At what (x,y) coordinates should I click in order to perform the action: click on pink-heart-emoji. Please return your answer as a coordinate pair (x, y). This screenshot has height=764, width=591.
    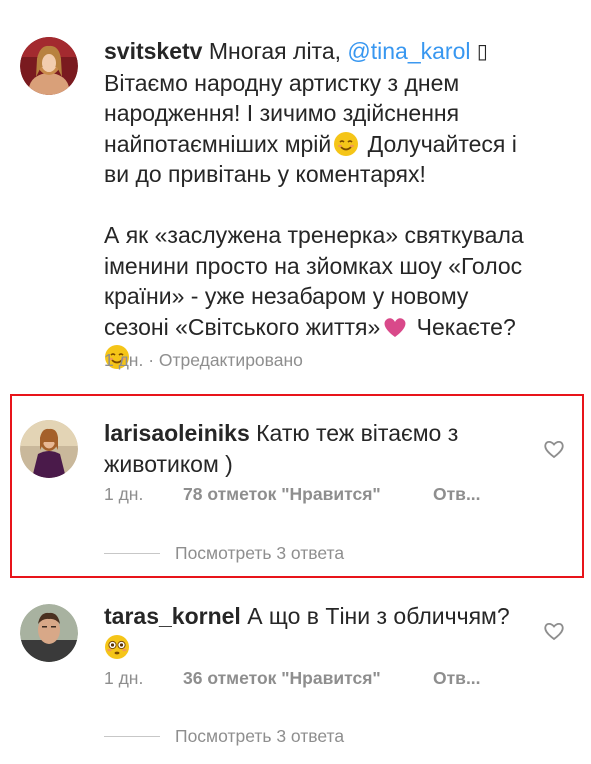
    Looking at the image, I should click on (395, 327).